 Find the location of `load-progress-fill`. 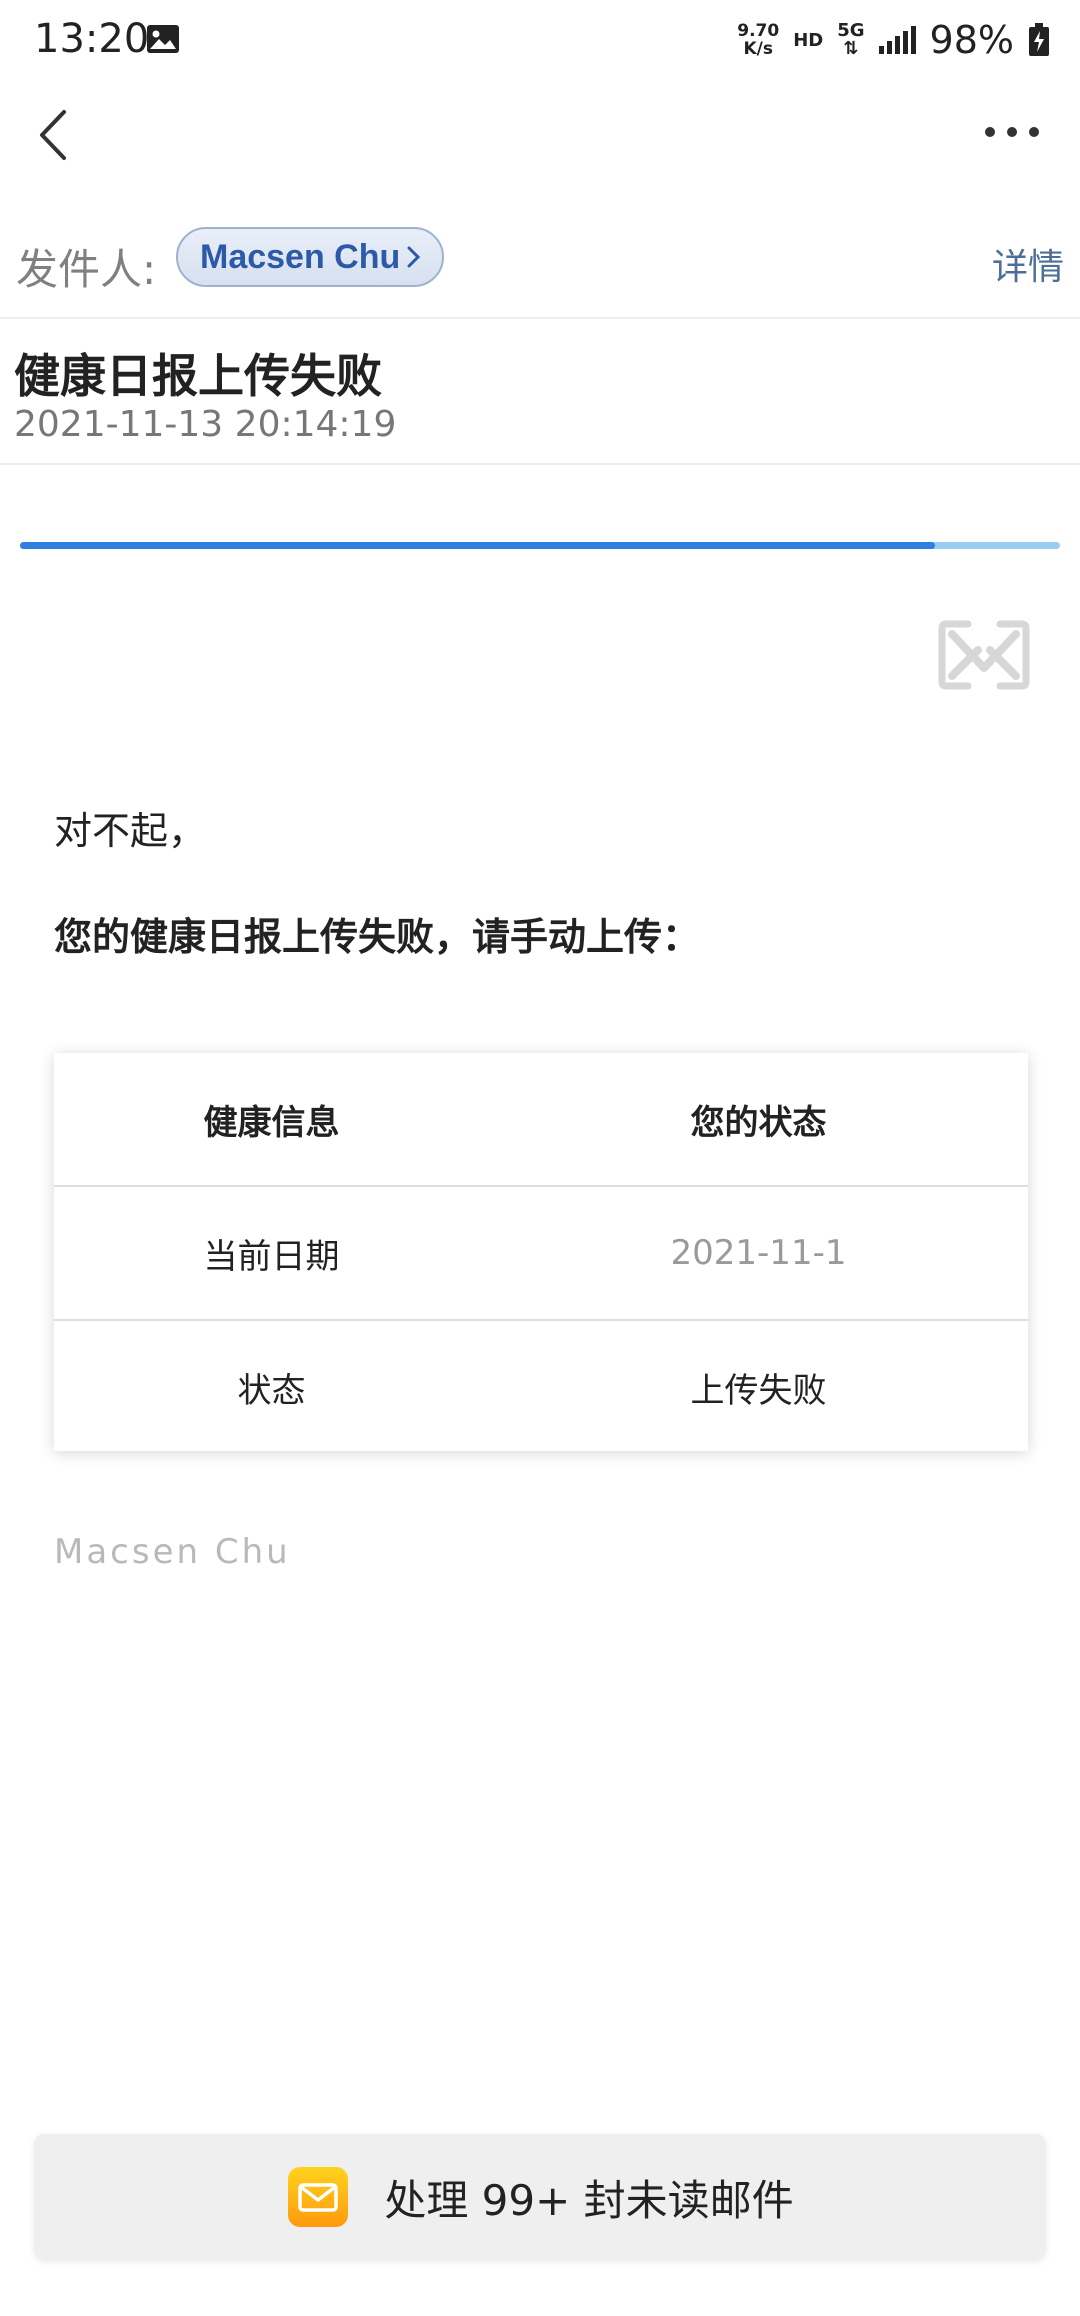

load-progress-fill is located at coordinates (477, 545).